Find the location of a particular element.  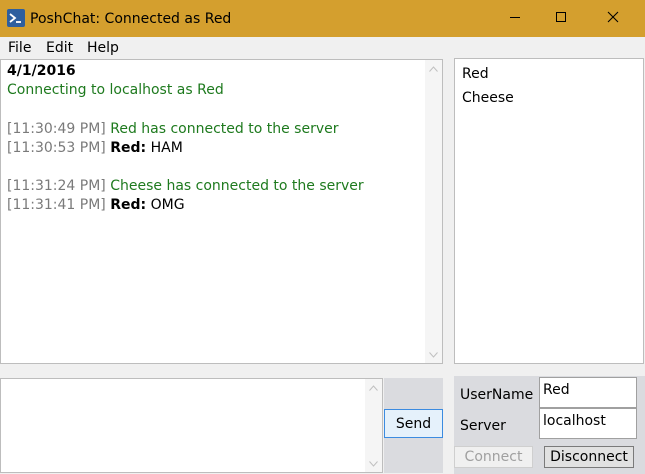

message-timestamp: [11:31:24 PM] is located at coordinates (56, 186).